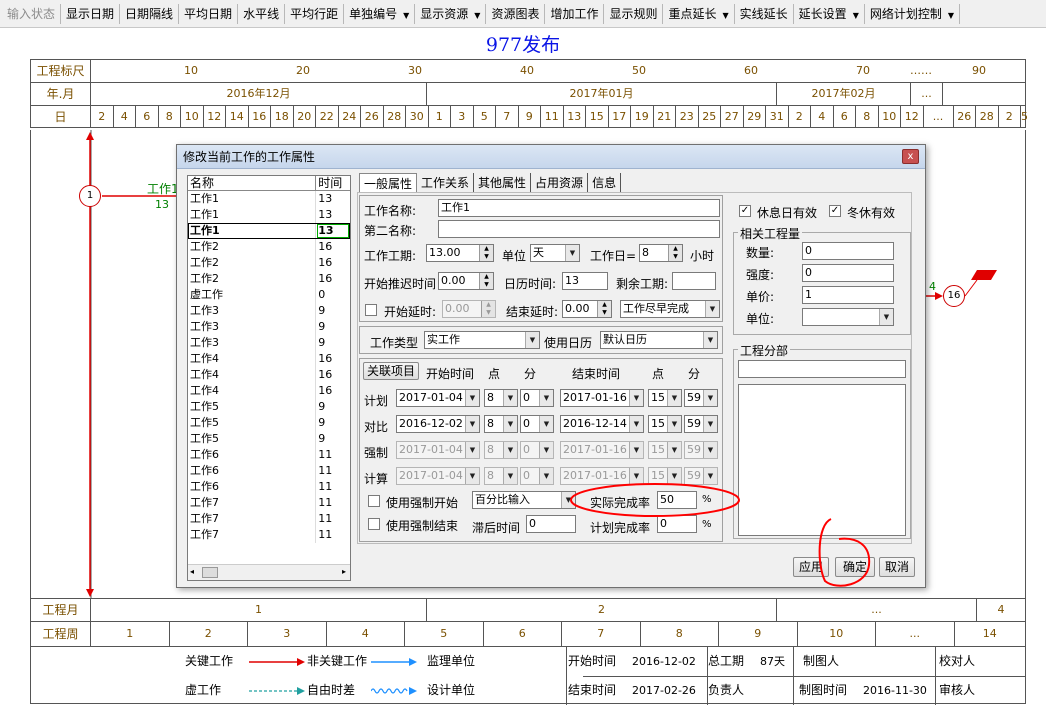 The image size is (1046, 723). What do you see at coordinates (677, 500) in the screenshot?
I see `actual-rate-input: 50` at bounding box center [677, 500].